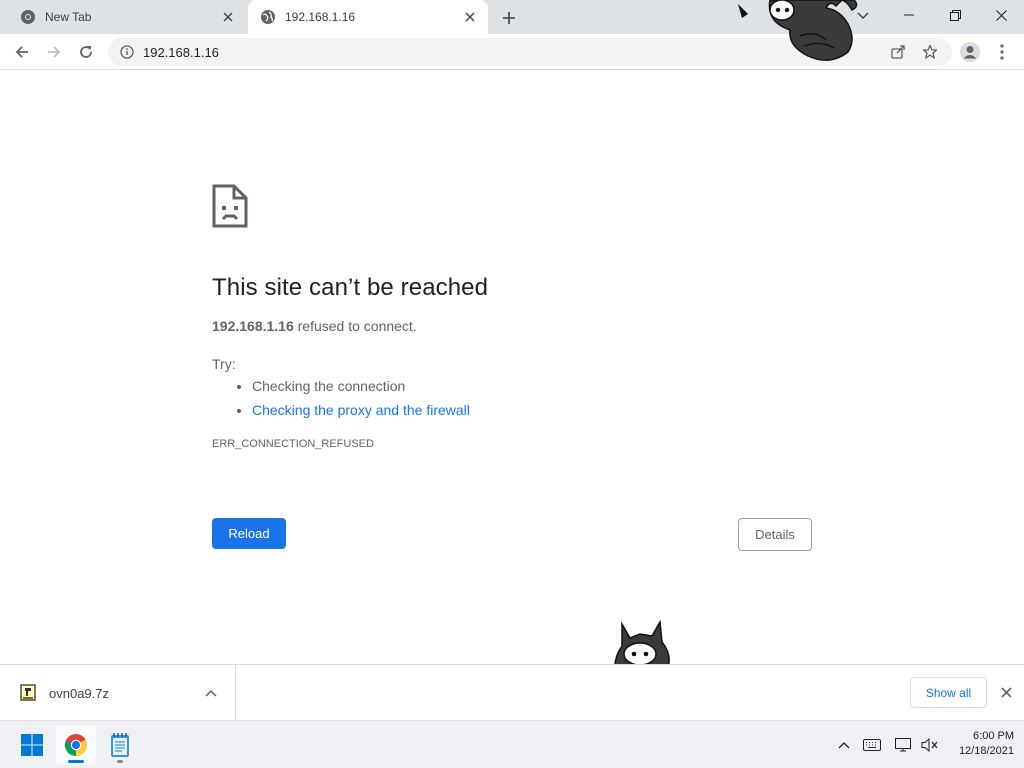 The width and height of the screenshot is (1024, 768). I want to click on sad-page-icon, so click(230, 206).